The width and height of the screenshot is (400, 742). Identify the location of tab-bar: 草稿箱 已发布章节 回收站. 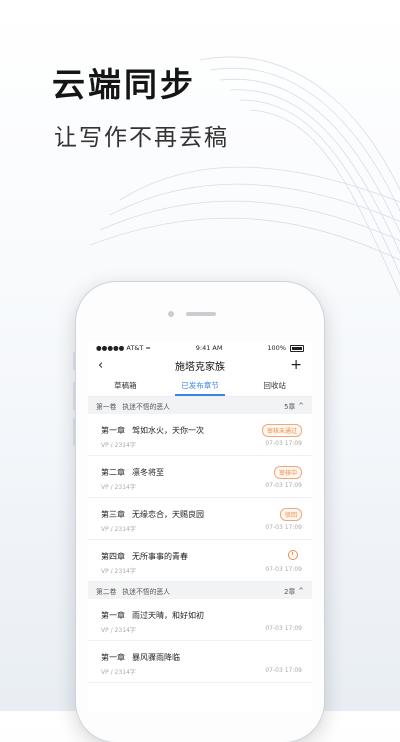
(200, 386).